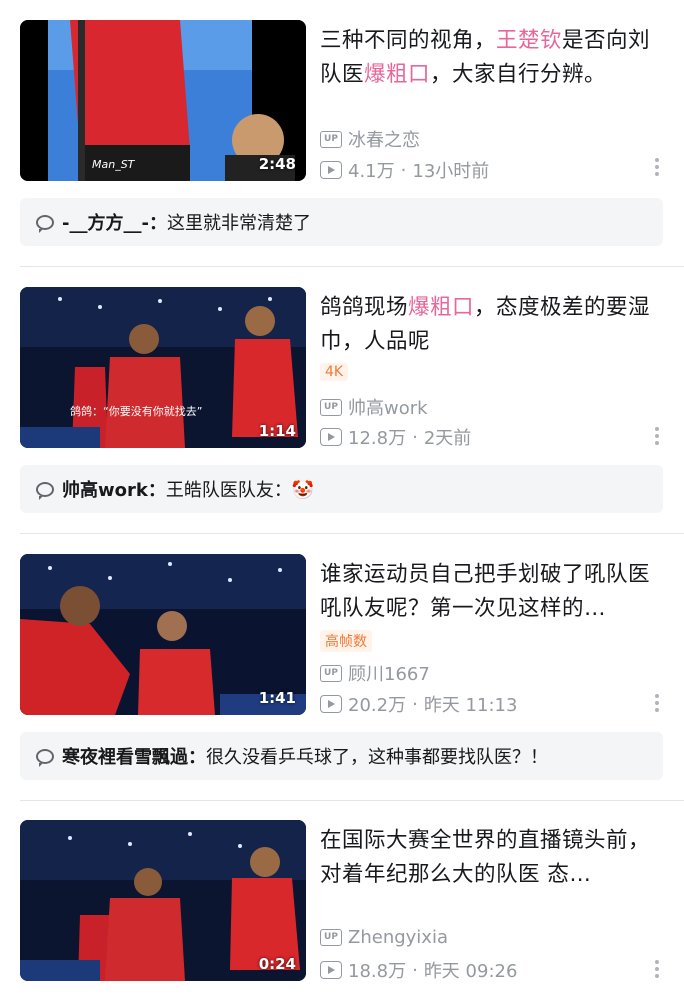 This screenshot has height=1000, width=684. What do you see at coordinates (105, 490) in the screenshot?
I see `comment-user: 帅高work` at bounding box center [105, 490].